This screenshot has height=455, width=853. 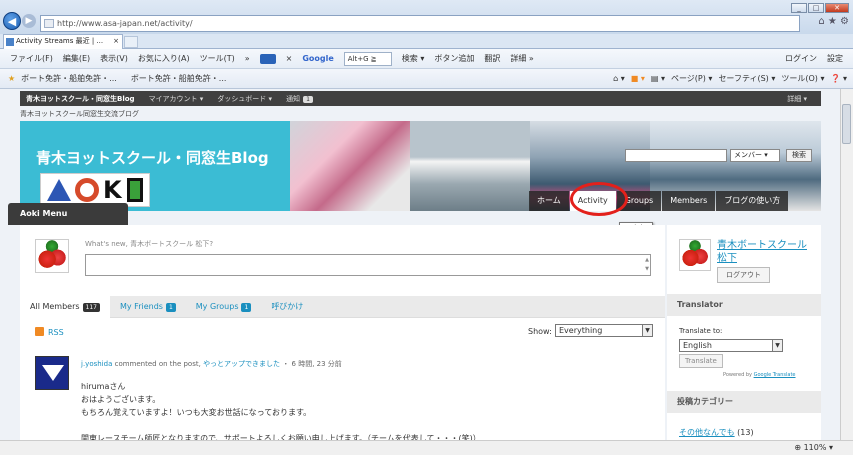 What do you see at coordinates (549, 201) in the screenshot?
I see `nav-home: ホーム` at bounding box center [549, 201].